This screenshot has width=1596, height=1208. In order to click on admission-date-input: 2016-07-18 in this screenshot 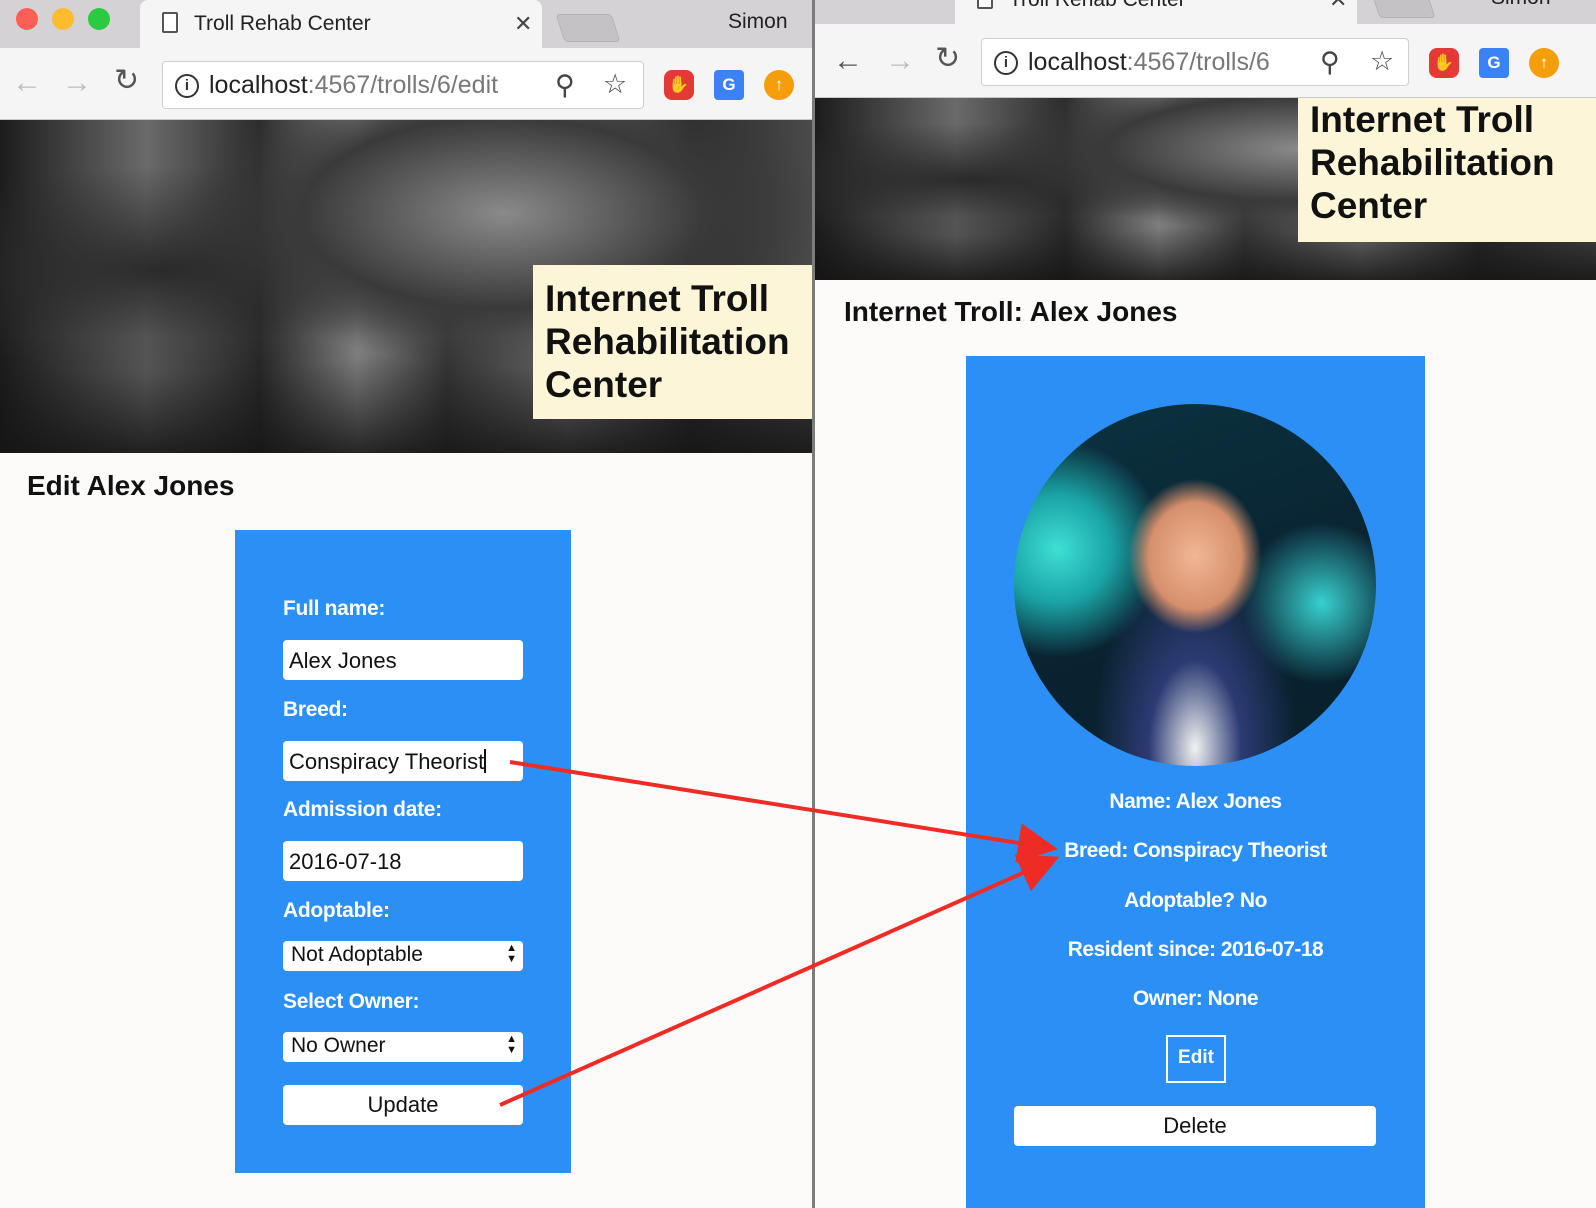, I will do `click(403, 861)`.